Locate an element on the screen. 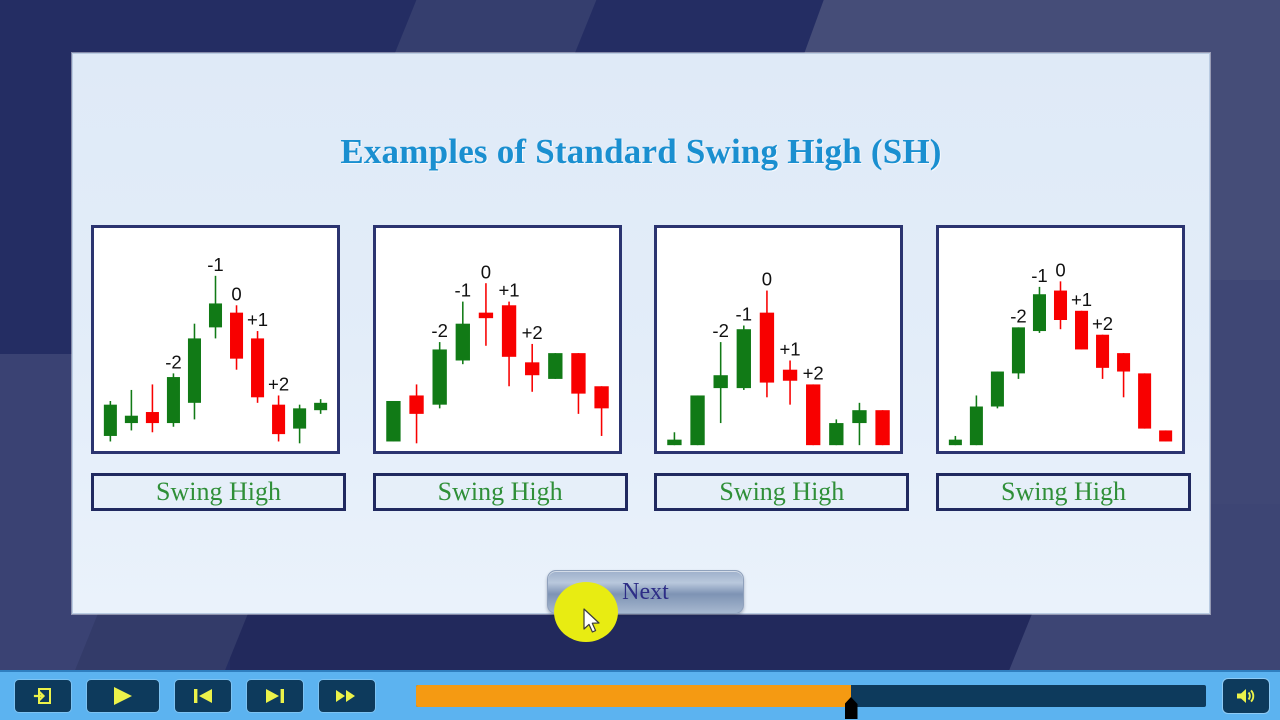  speaker-icon is located at coordinates (1246, 696).